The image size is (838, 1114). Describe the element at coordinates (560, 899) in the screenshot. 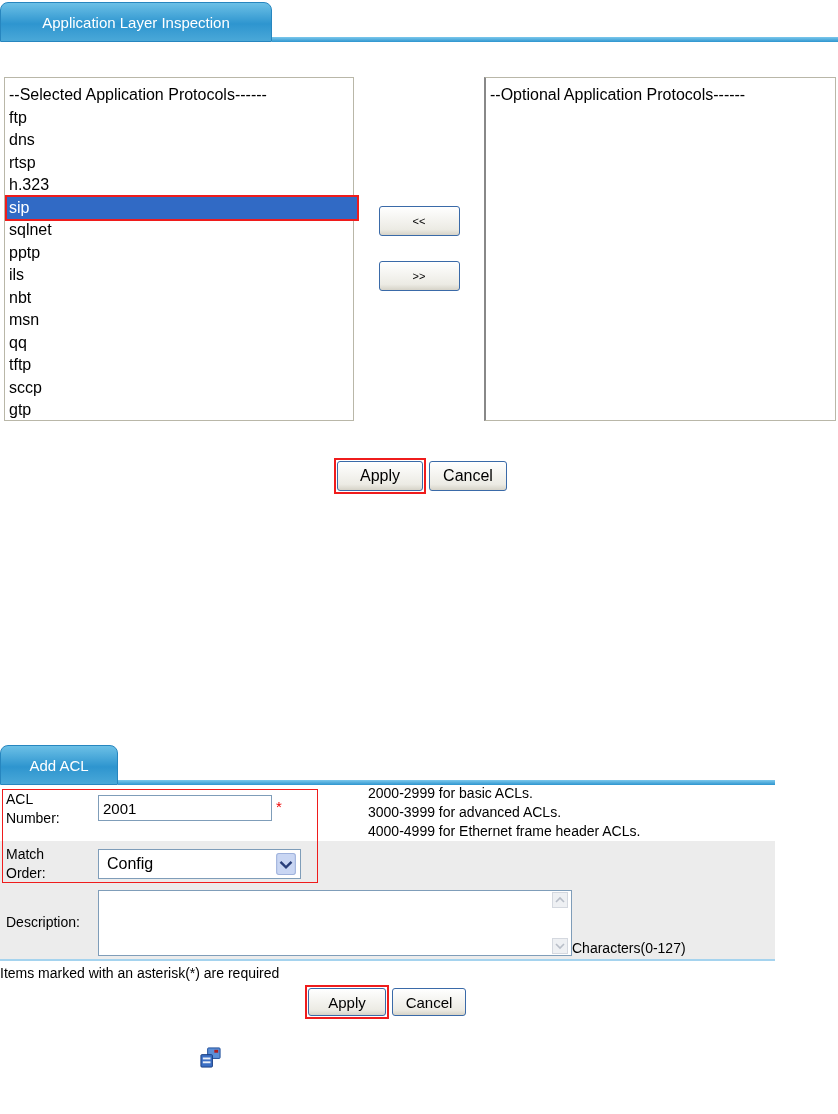

I see `scroll-up-icon` at that location.